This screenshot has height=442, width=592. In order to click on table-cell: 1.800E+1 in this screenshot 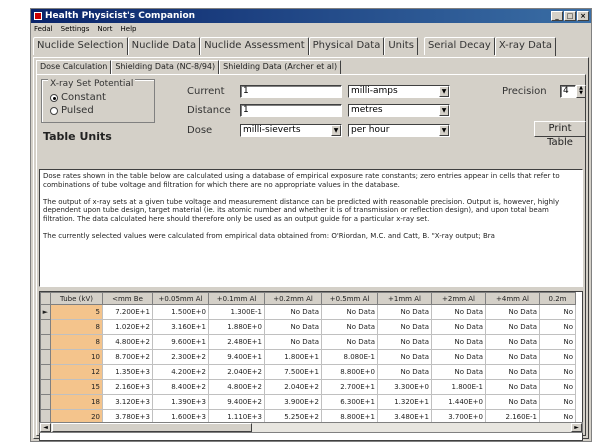, I will do `click(293, 357)`.